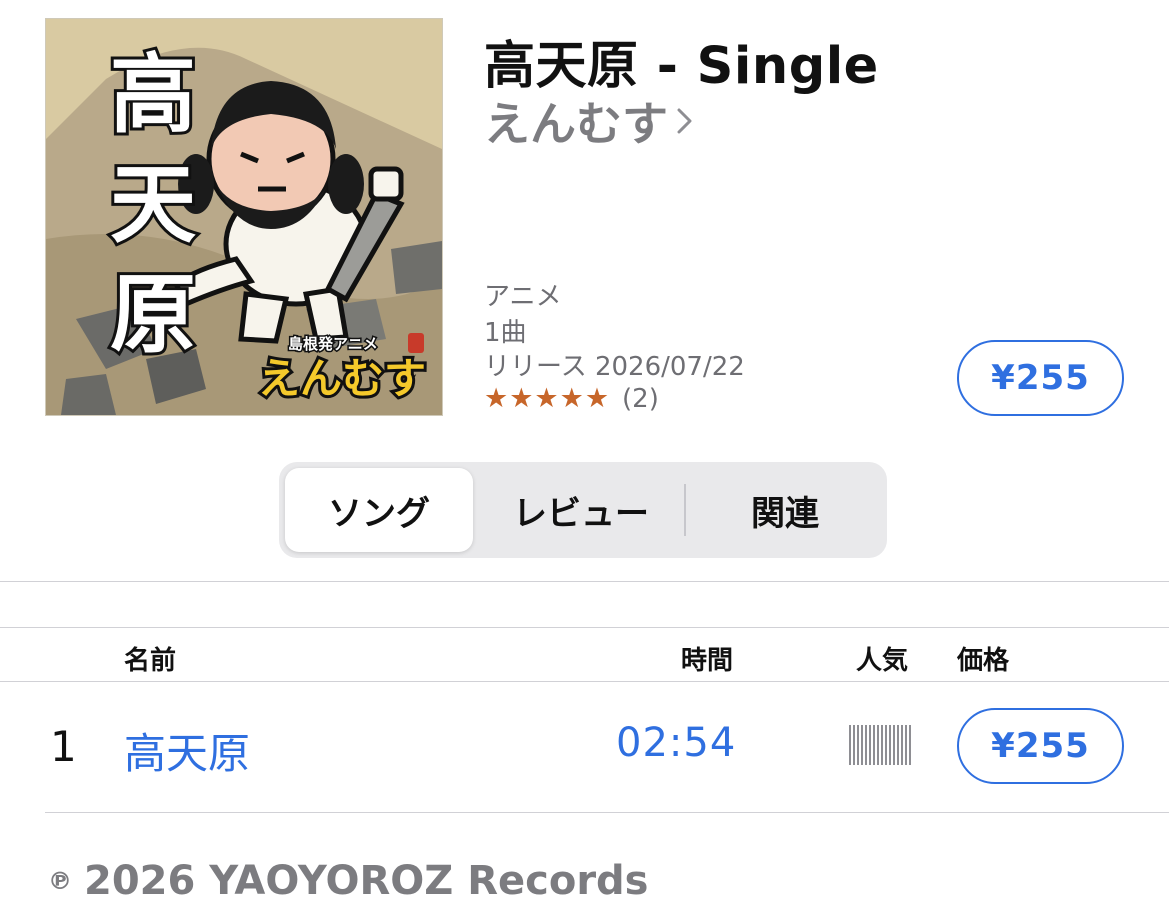 The height and width of the screenshot is (917, 1169). What do you see at coordinates (614, 367) in the screenshot?
I see `release-date: リリース 2026/07/22` at bounding box center [614, 367].